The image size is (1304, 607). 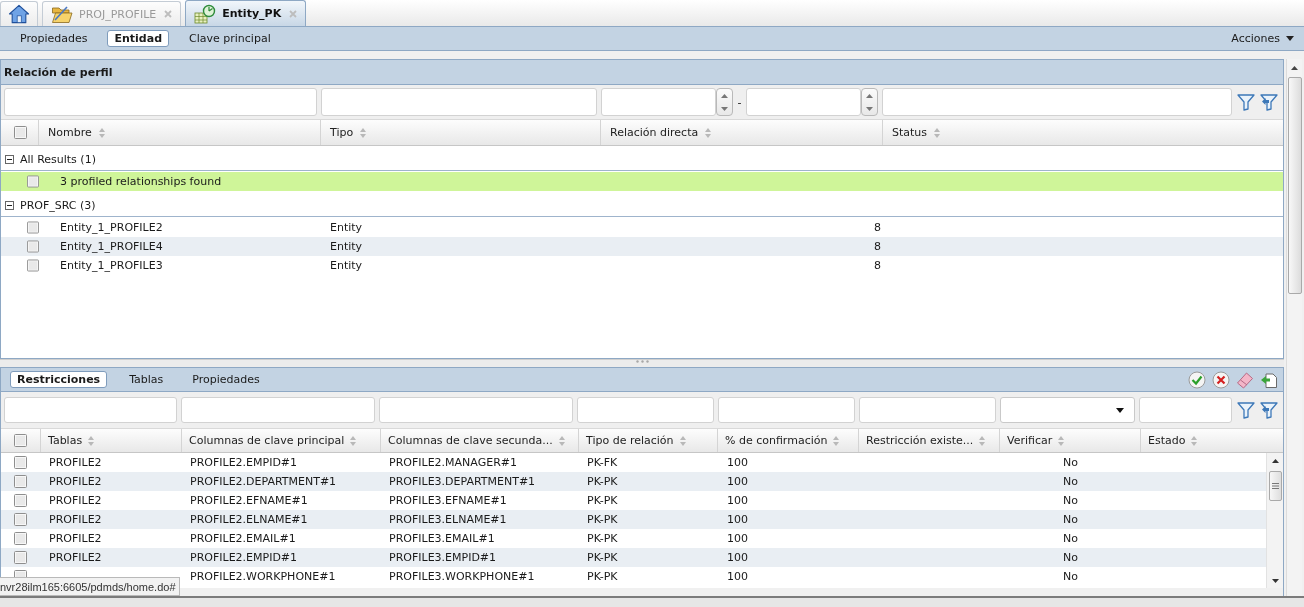 What do you see at coordinates (58, 159) in the screenshot?
I see `group-label: All Results (1)` at bounding box center [58, 159].